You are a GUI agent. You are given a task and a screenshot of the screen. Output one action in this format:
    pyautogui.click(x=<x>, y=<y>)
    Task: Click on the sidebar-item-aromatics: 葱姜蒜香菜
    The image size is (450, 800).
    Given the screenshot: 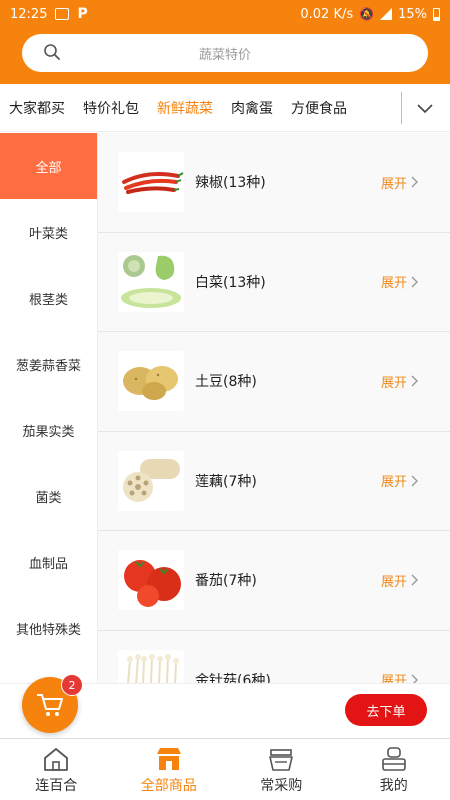 What is the action you would take?
    pyautogui.click(x=48, y=364)
    